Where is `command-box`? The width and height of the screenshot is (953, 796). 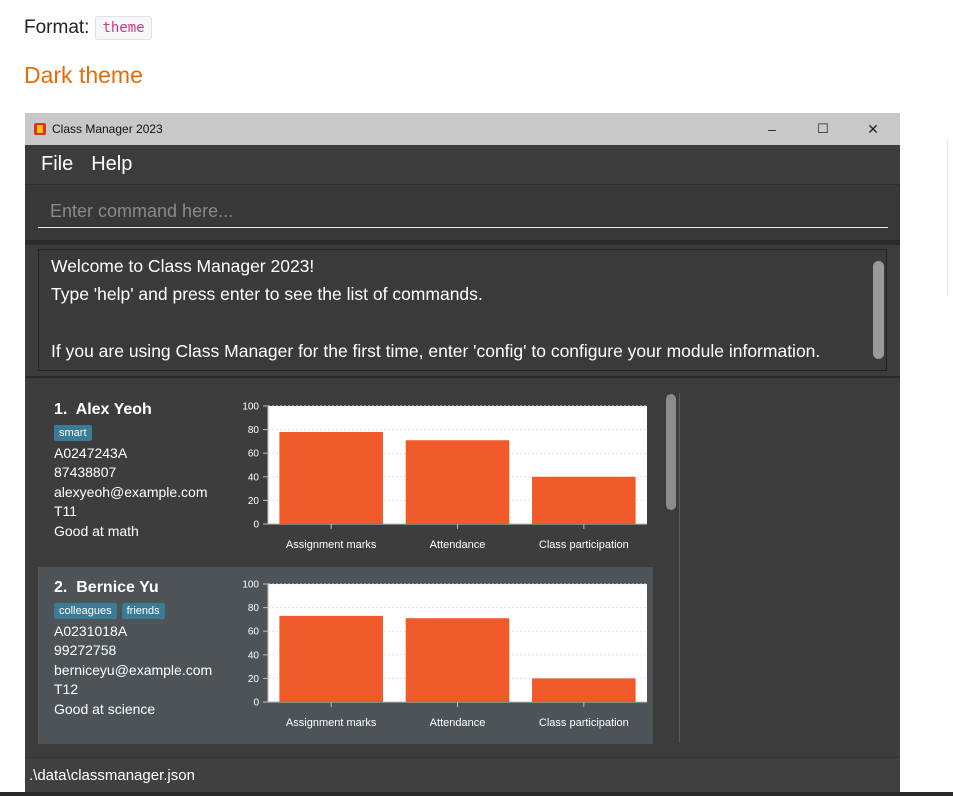
command-box is located at coordinates (462, 215).